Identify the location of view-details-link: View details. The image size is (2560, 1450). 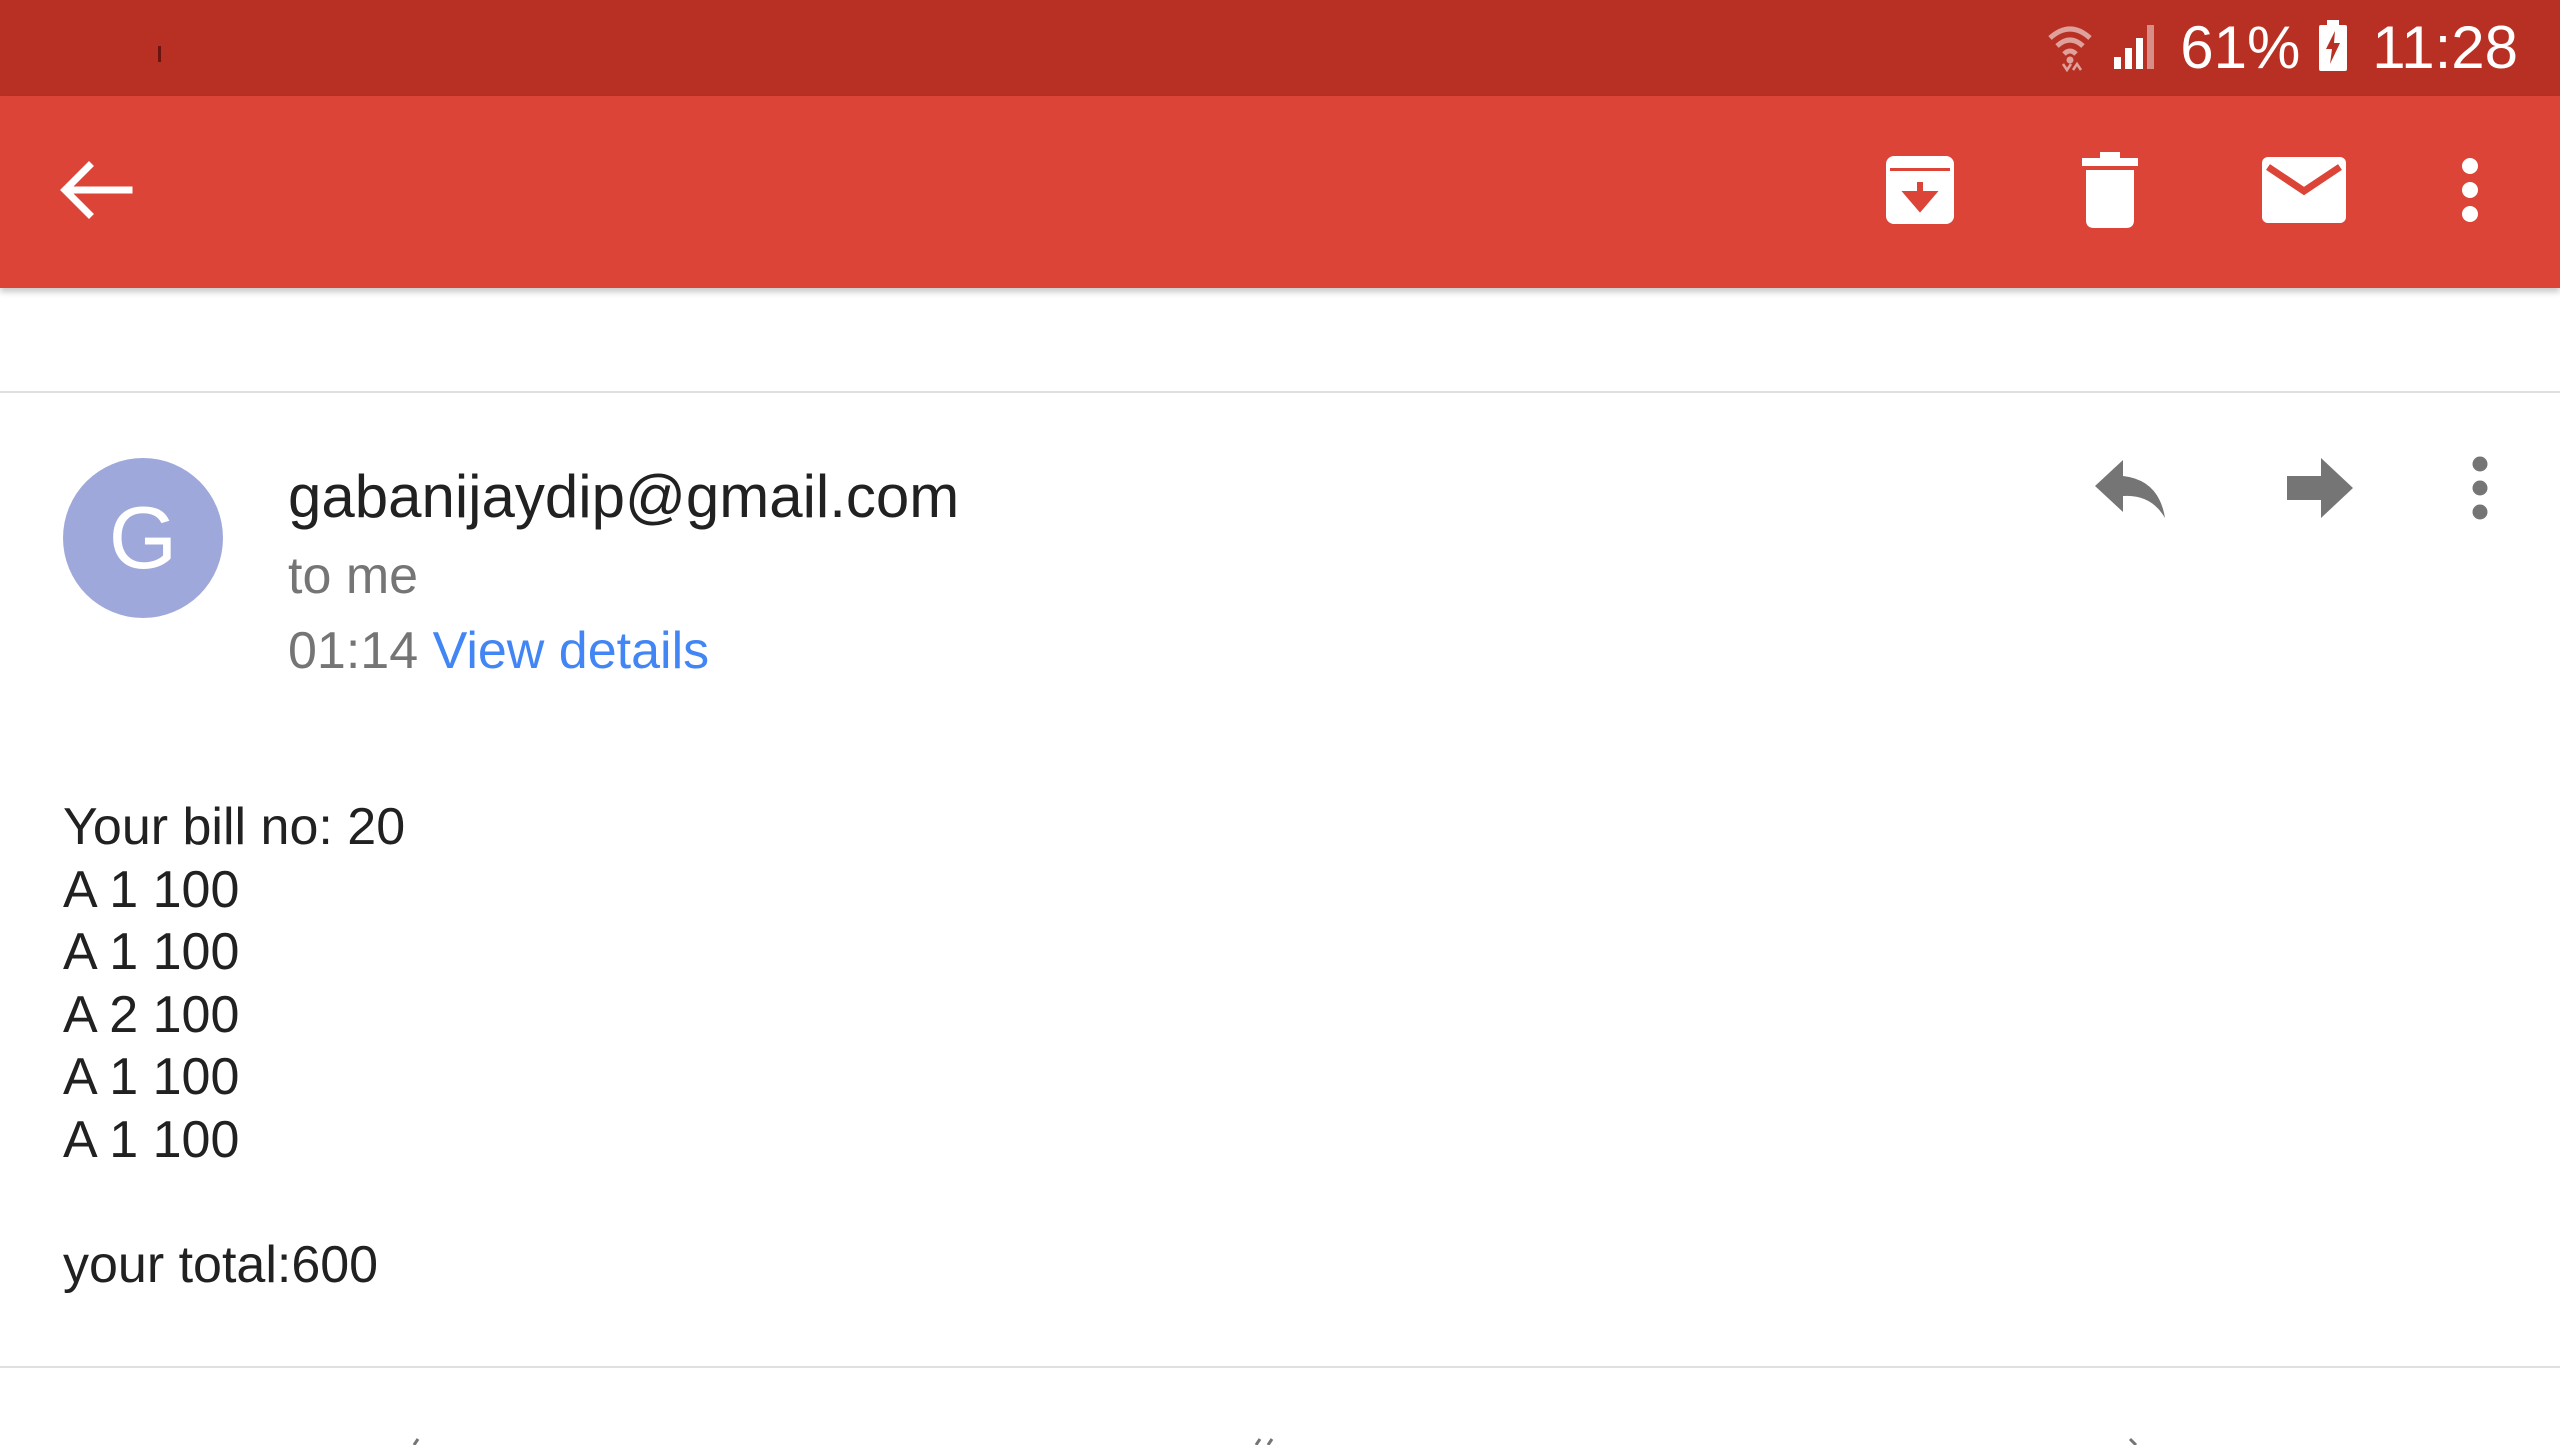
(571, 651).